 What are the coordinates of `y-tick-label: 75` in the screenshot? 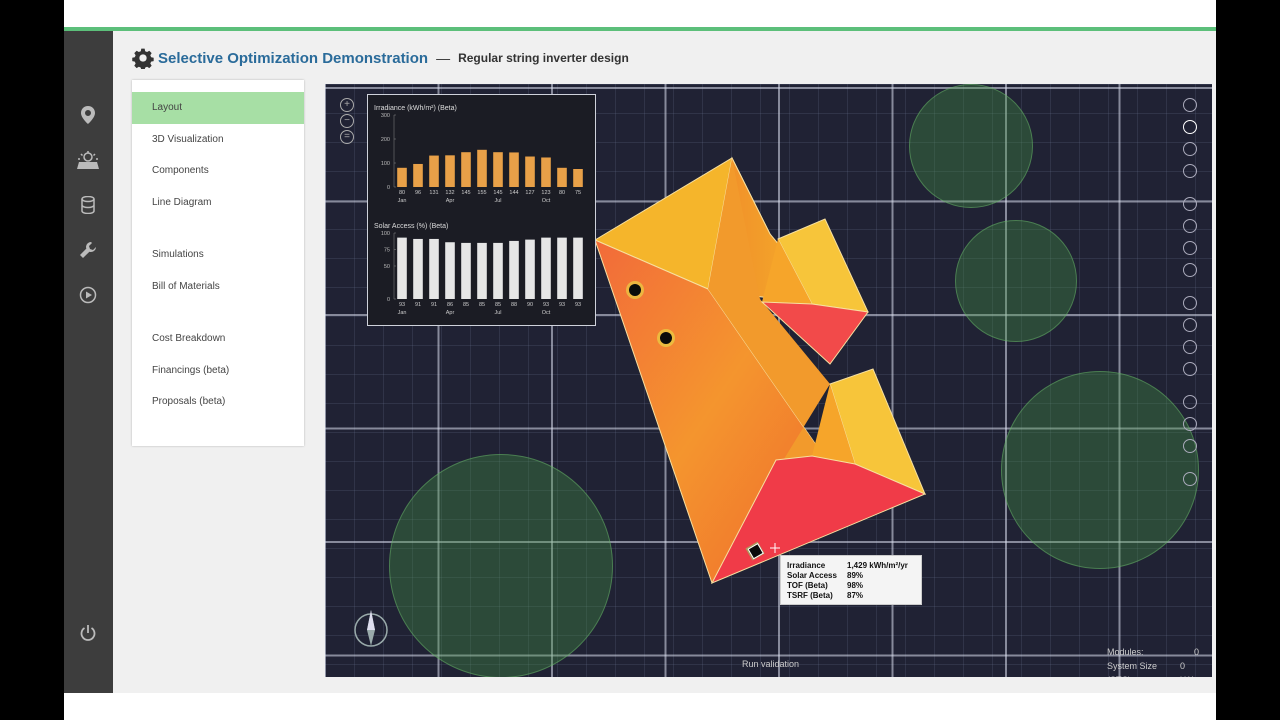 It's located at (387, 251).